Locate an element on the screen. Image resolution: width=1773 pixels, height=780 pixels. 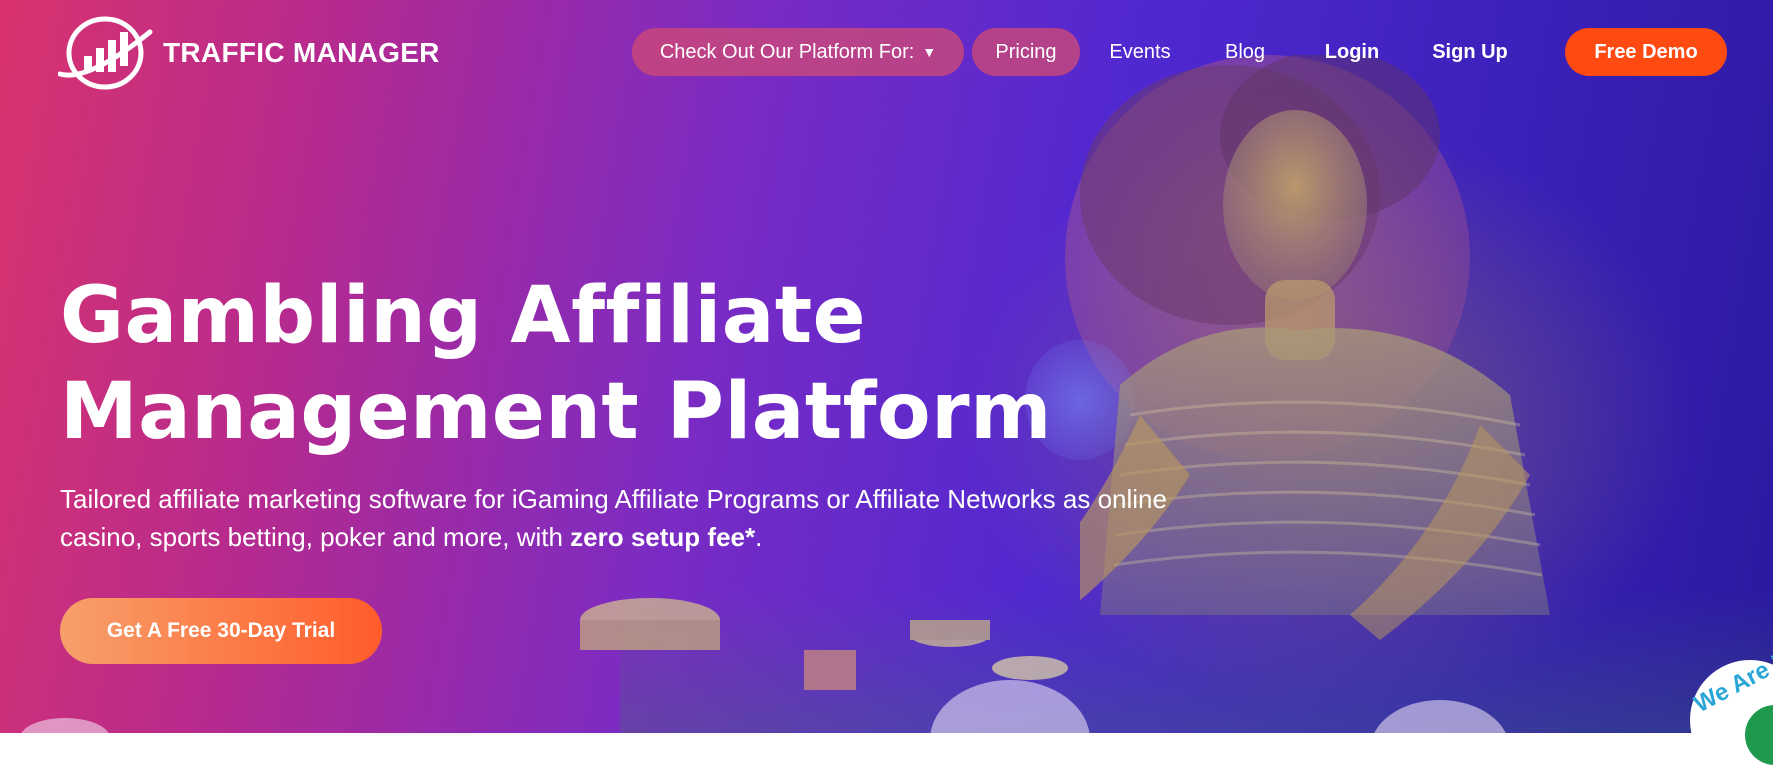
nav-blog-link: Blog is located at coordinates (1245, 52).